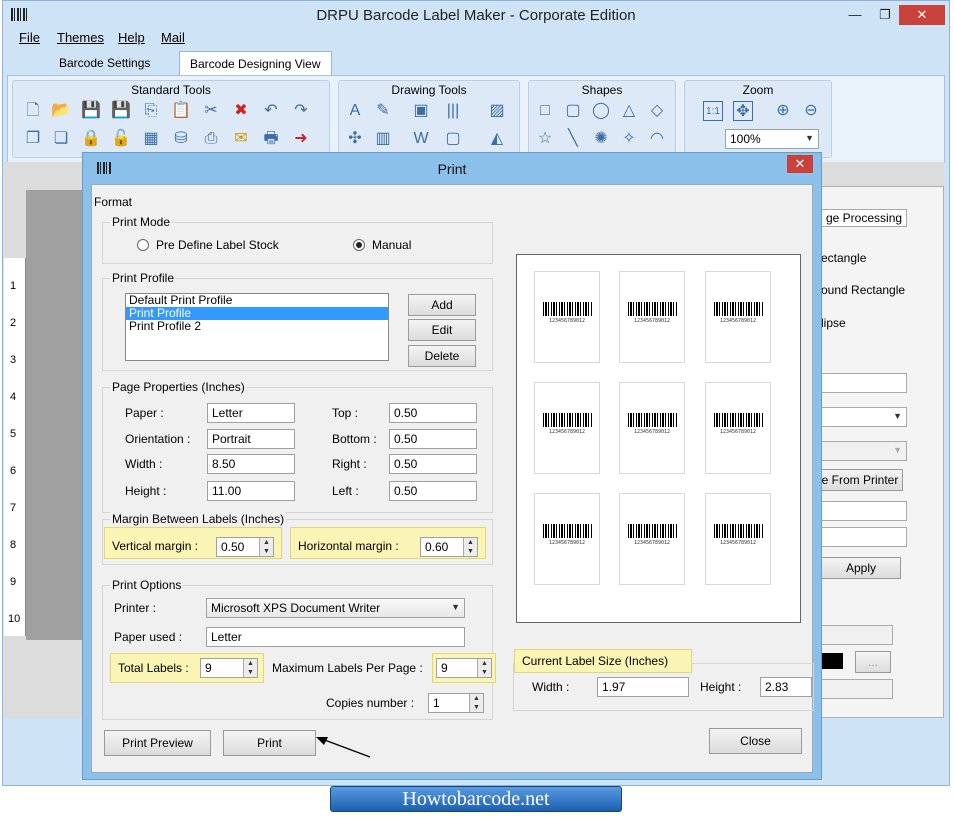  I want to click on minimize-button: —, so click(855, 15).